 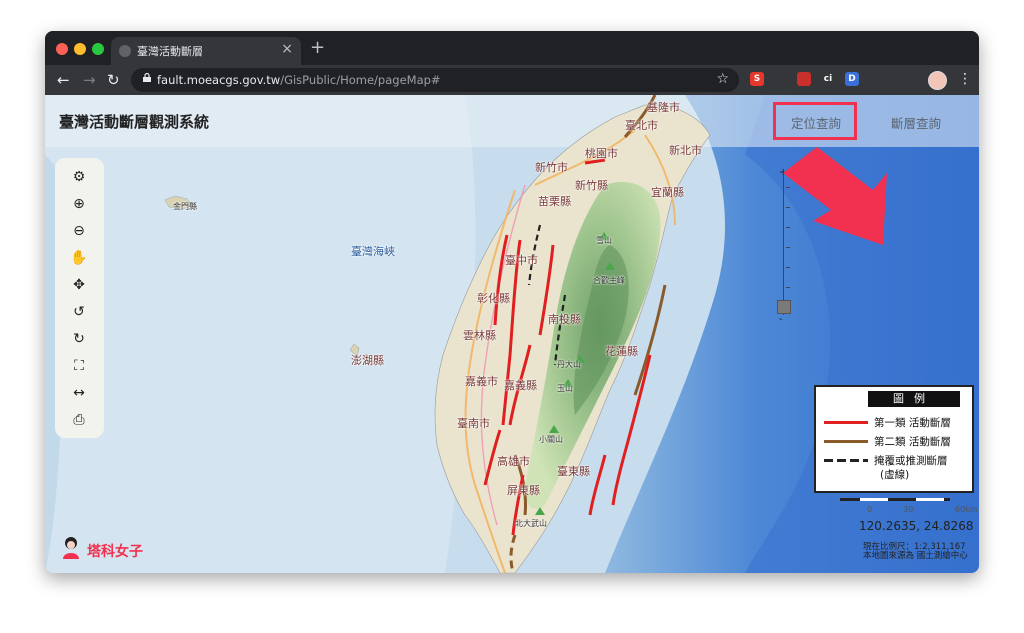 I want to click on url-host: fault.moeacgs.gov.tw, so click(x=219, y=80).